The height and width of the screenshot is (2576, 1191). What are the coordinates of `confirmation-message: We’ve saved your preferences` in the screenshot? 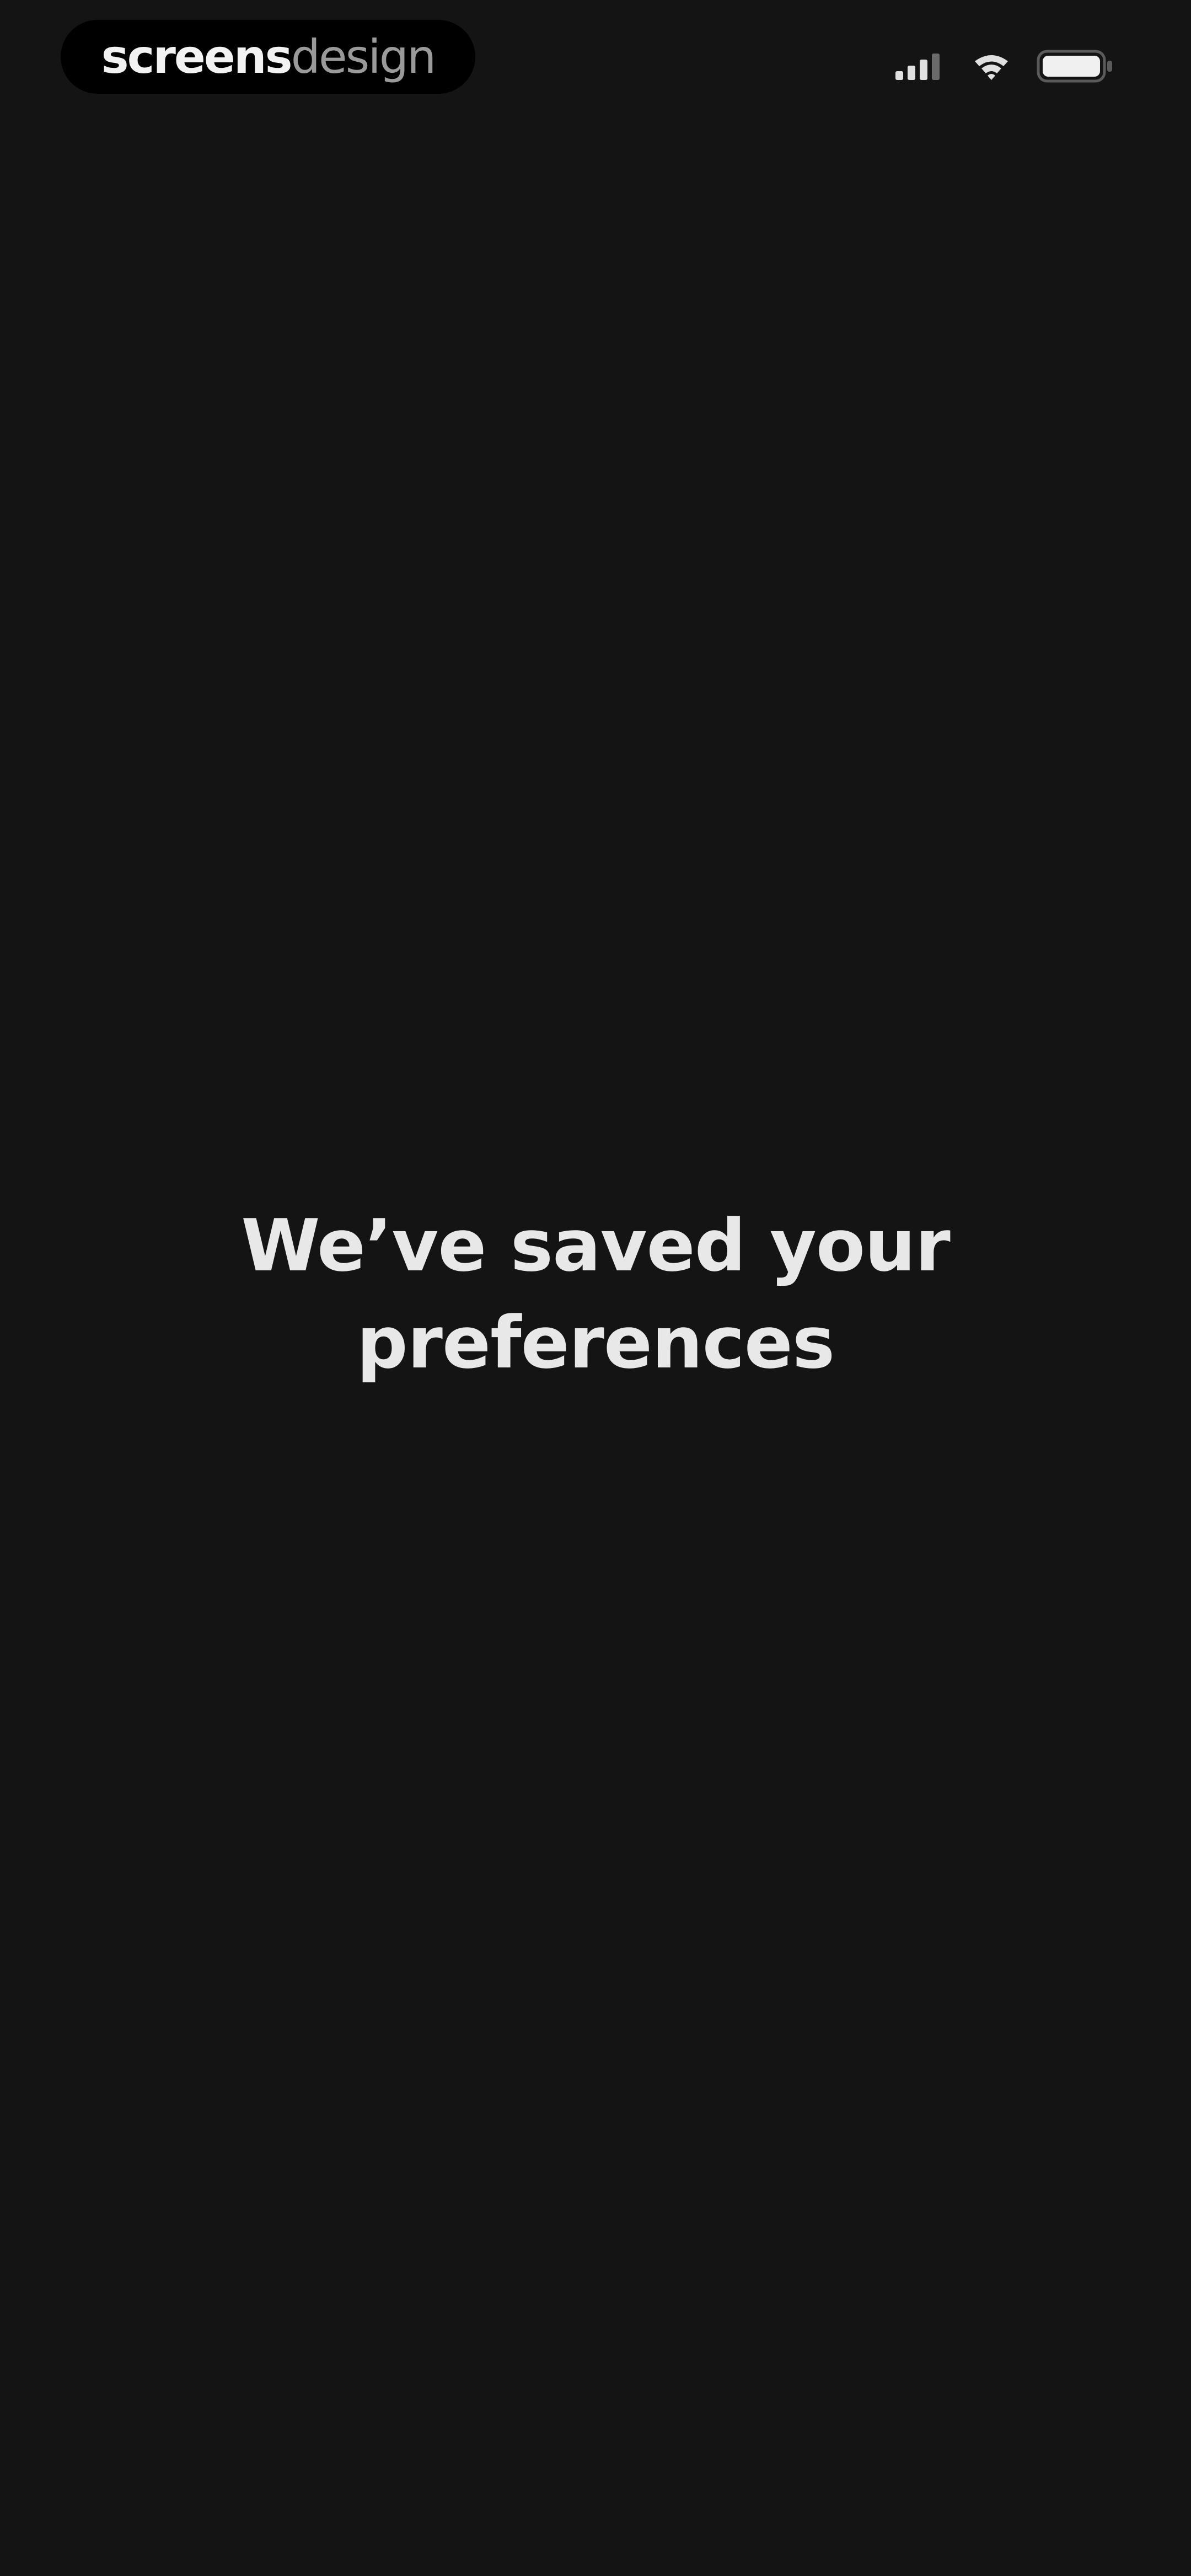 It's located at (595, 1294).